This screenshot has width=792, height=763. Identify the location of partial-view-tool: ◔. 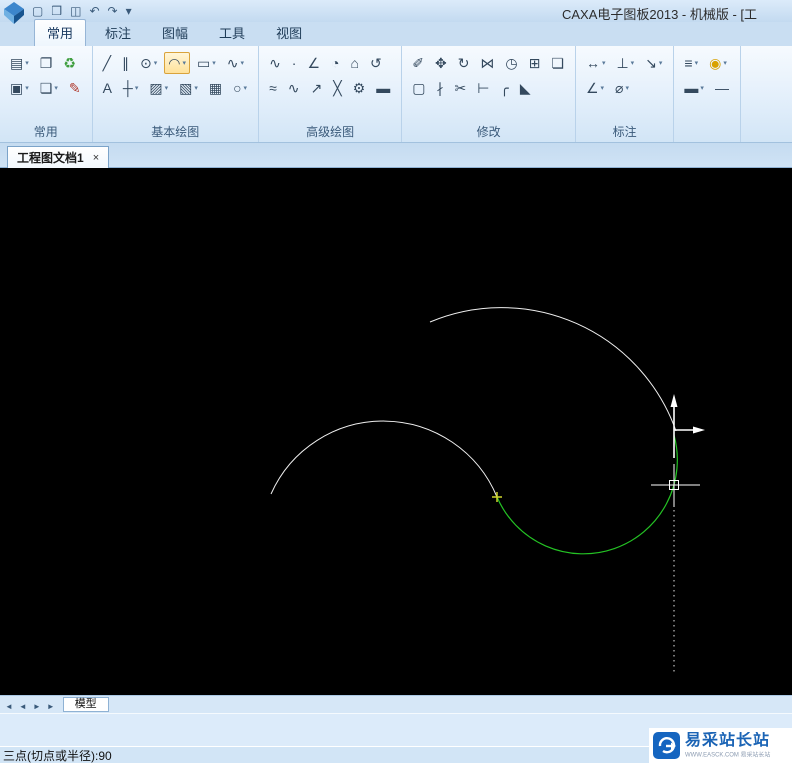
(335, 63).